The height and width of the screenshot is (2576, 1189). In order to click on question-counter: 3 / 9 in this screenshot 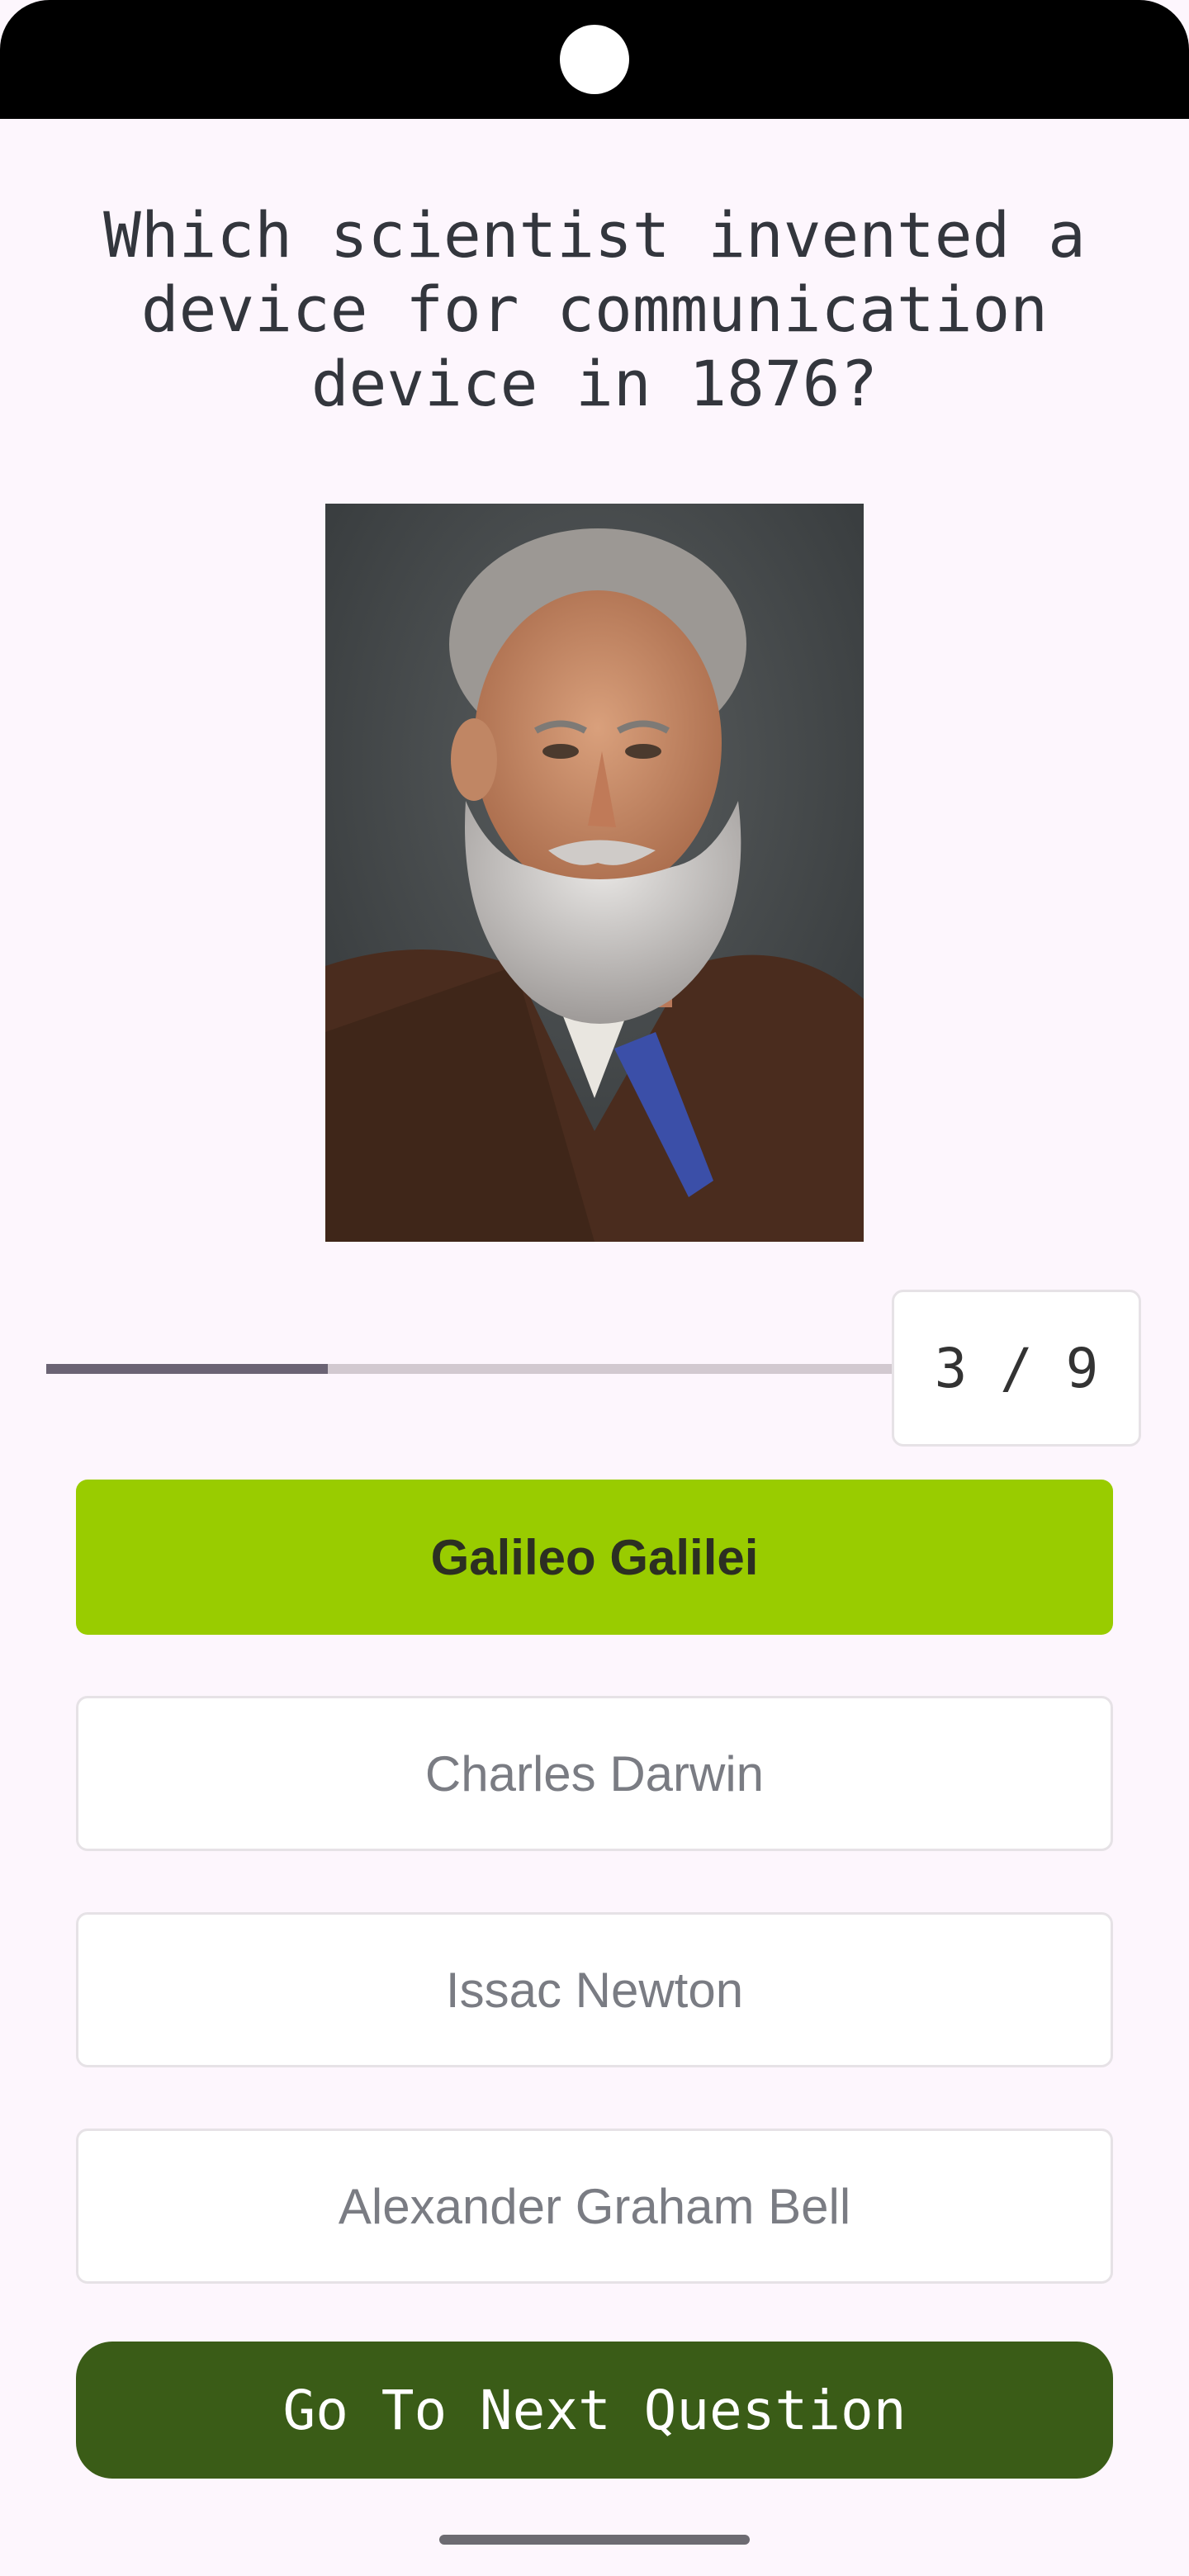, I will do `click(1016, 1368)`.